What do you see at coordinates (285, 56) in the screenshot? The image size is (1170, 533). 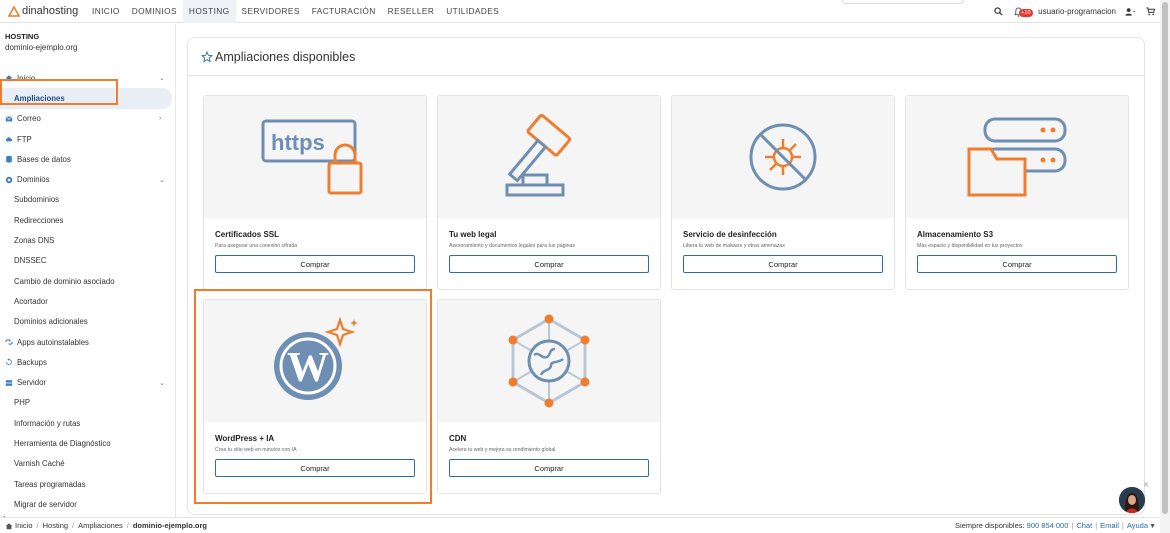 I see `page-title-text: Ampliaciones disponibles` at bounding box center [285, 56].